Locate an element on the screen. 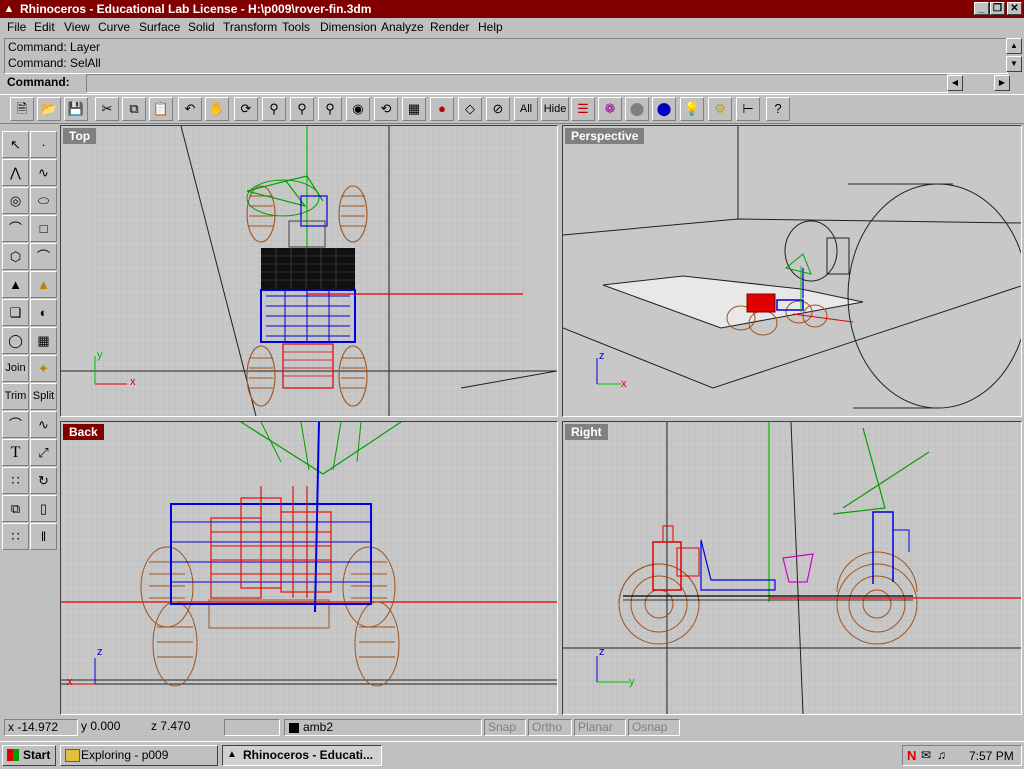 This screenshot has width=1024, height=769. hide-button: Hide is located at coordinates (555, 109).